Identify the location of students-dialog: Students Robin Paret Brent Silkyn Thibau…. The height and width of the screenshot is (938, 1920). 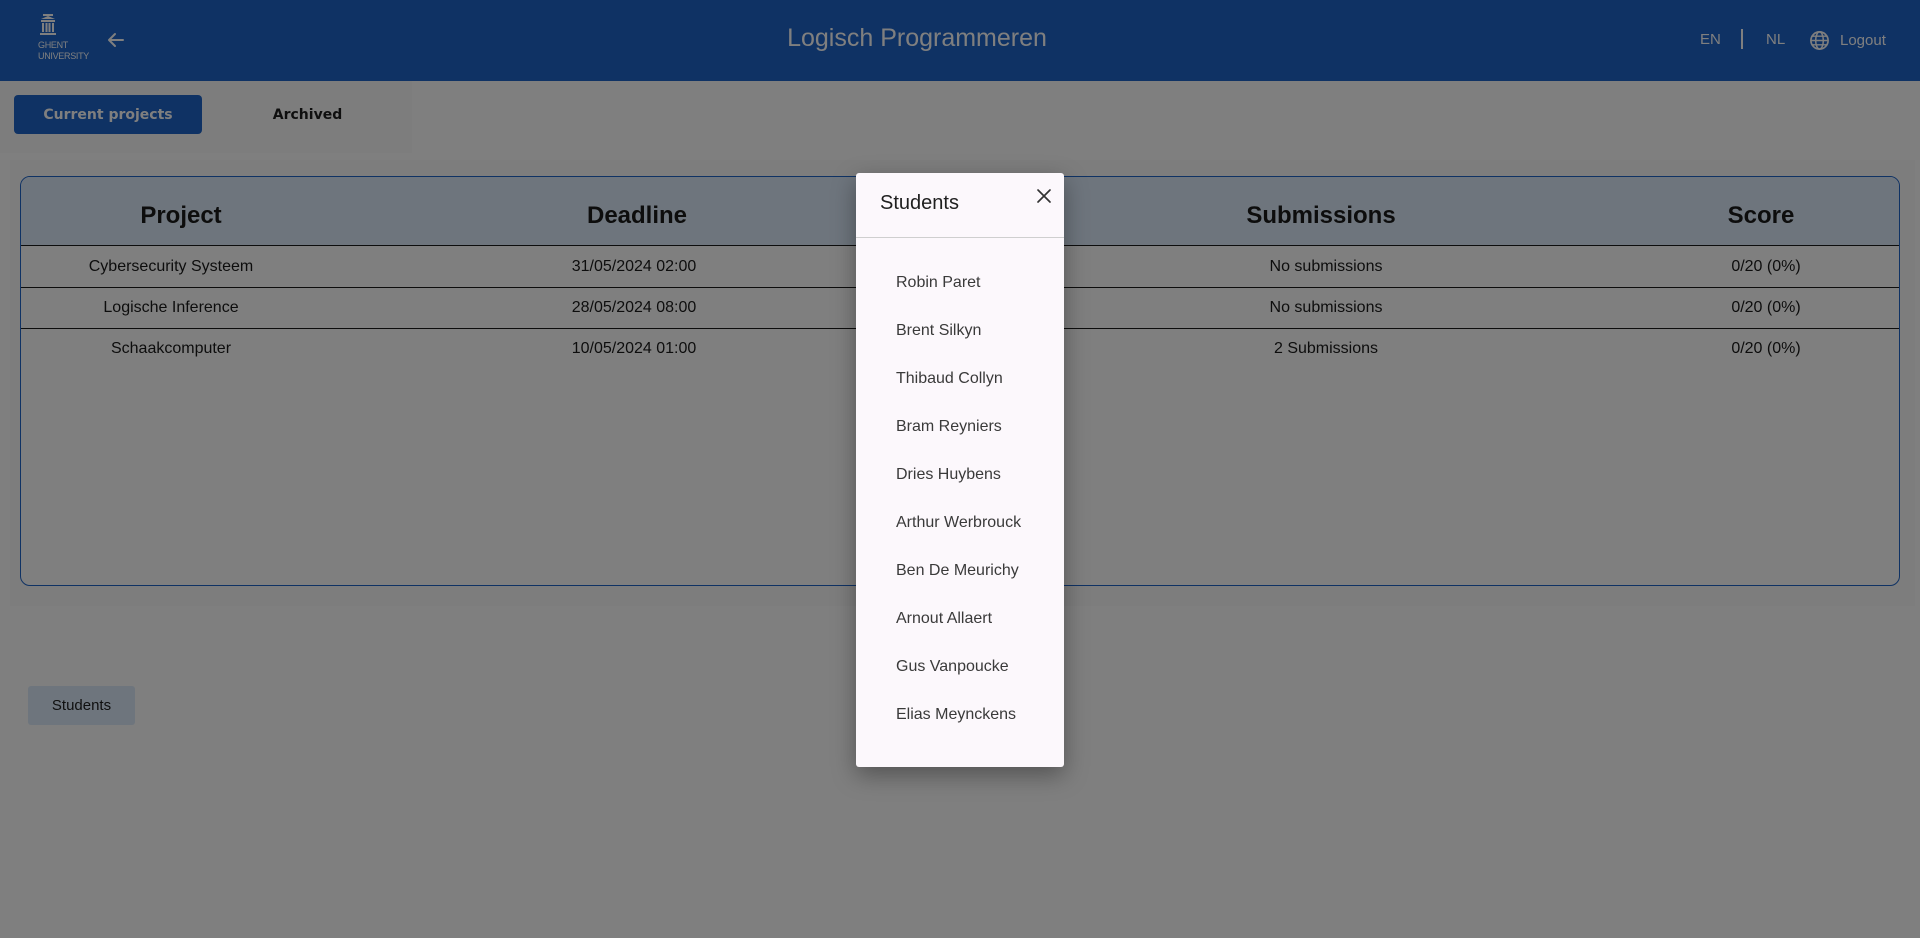
(960, 470).